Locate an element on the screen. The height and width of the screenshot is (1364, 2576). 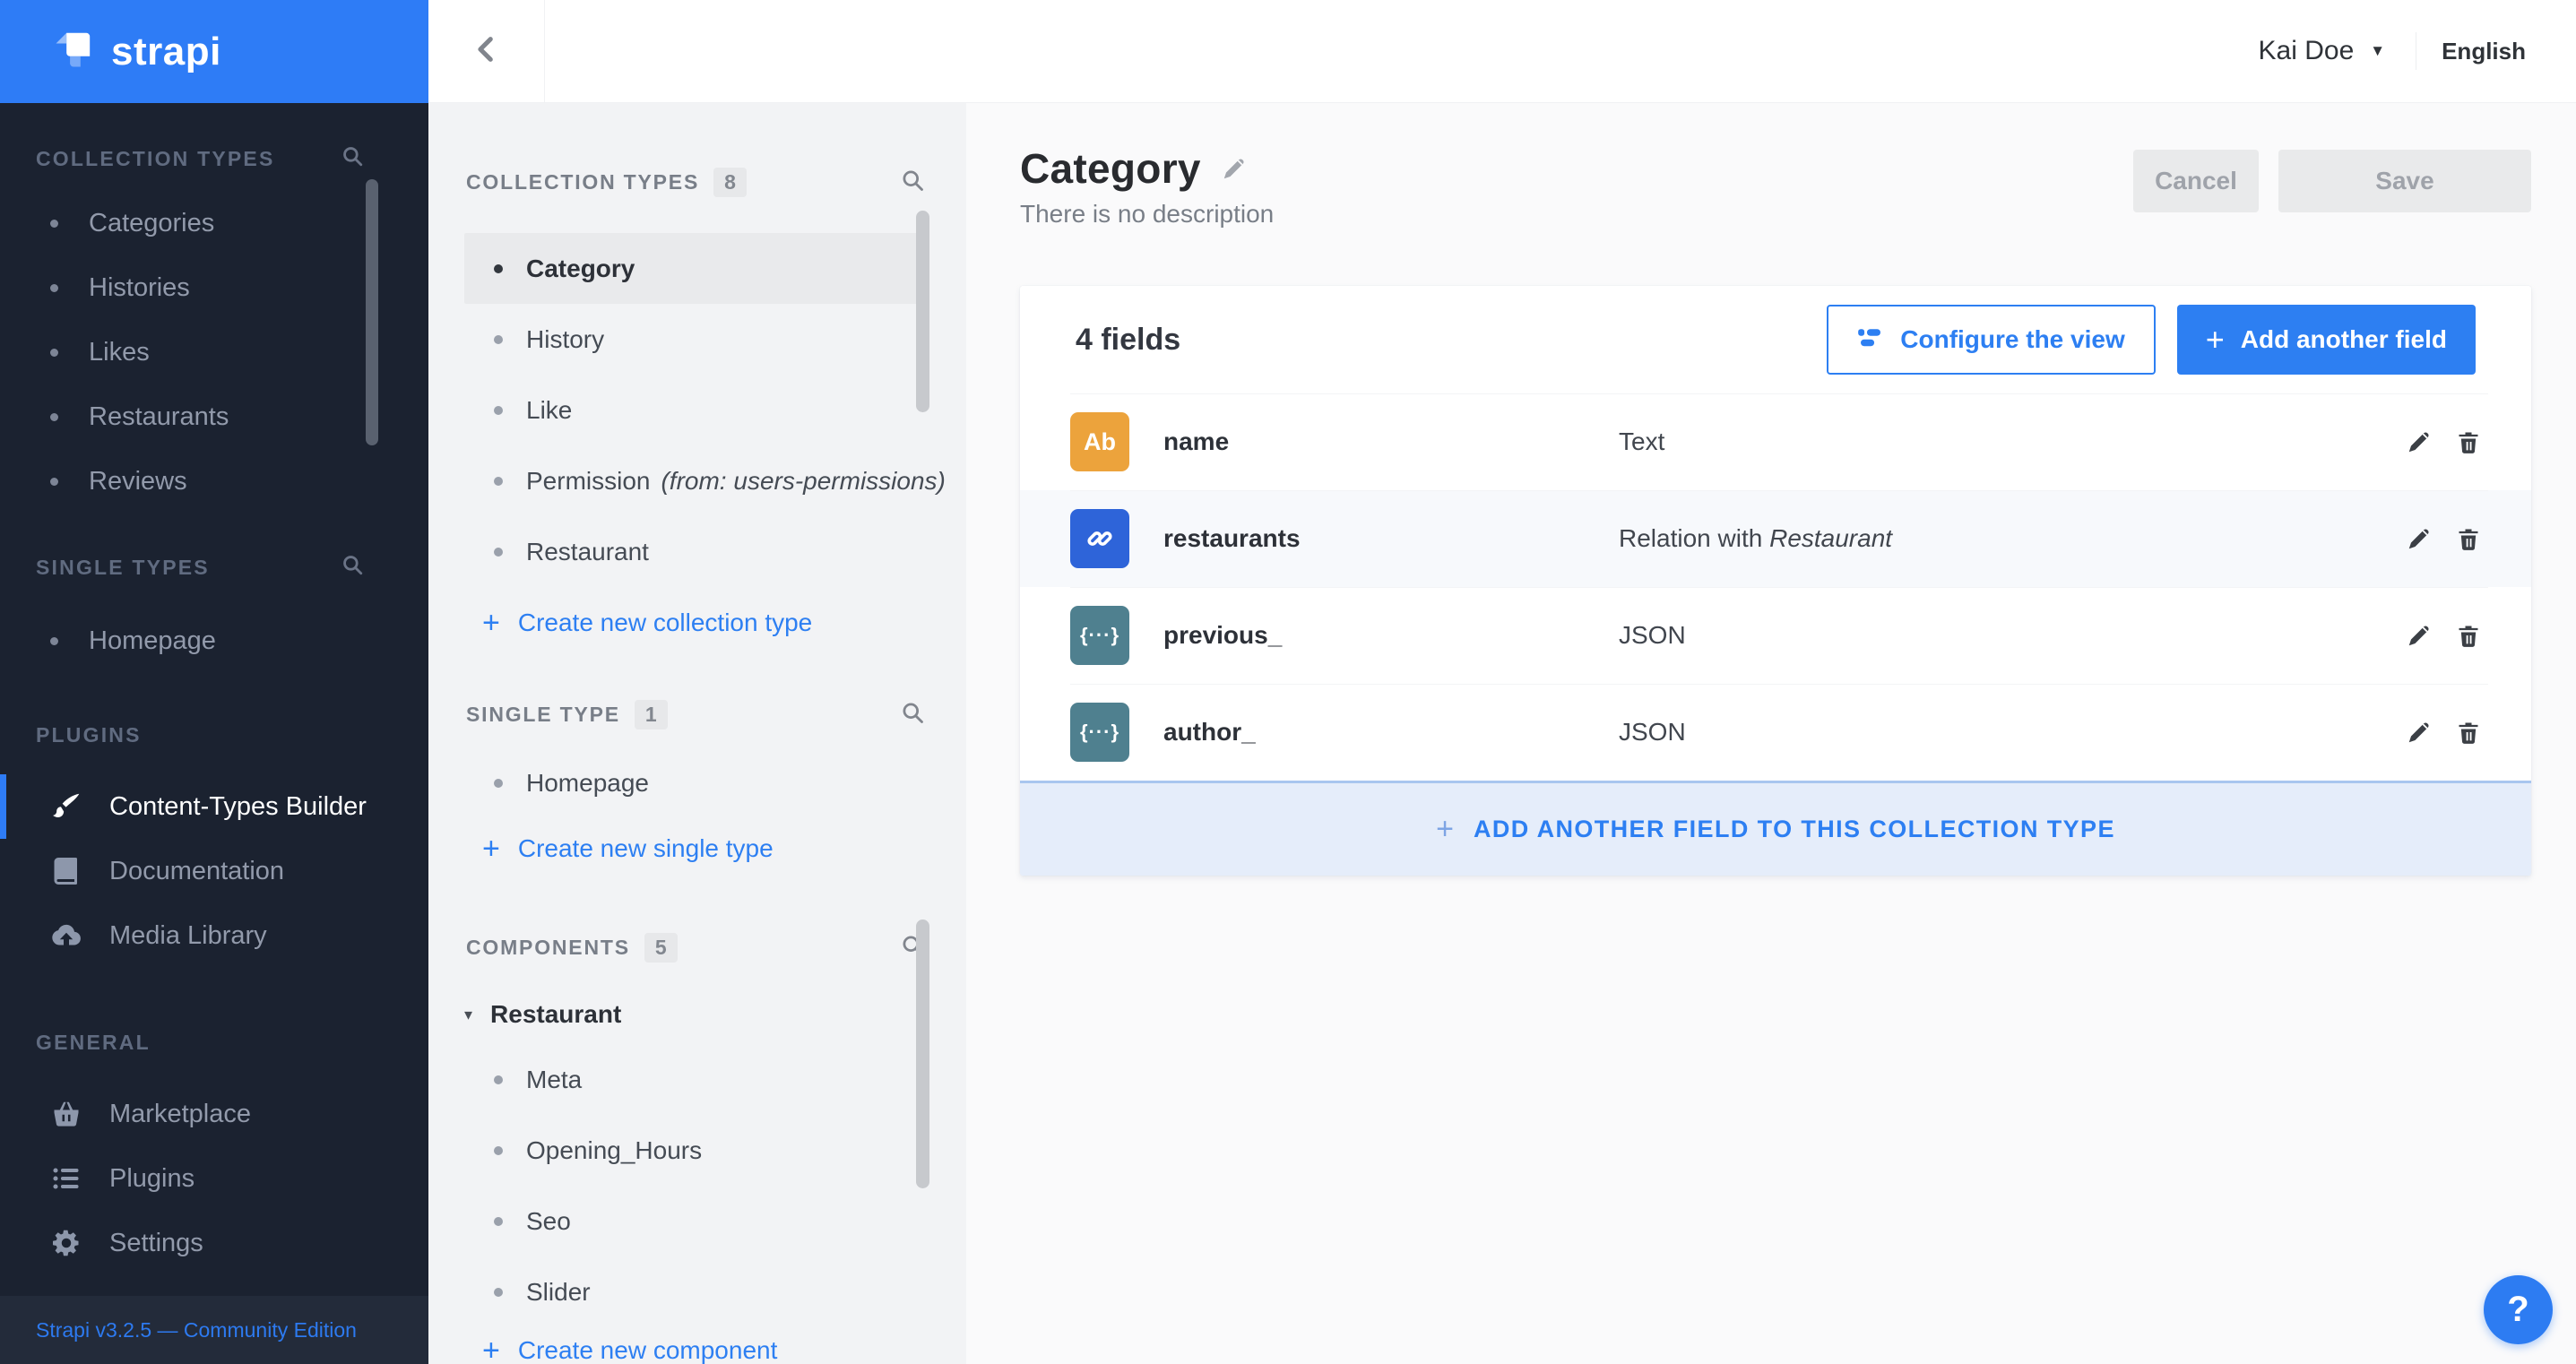
add-field-button: + Add another field is located at coordinates (2326, 340).